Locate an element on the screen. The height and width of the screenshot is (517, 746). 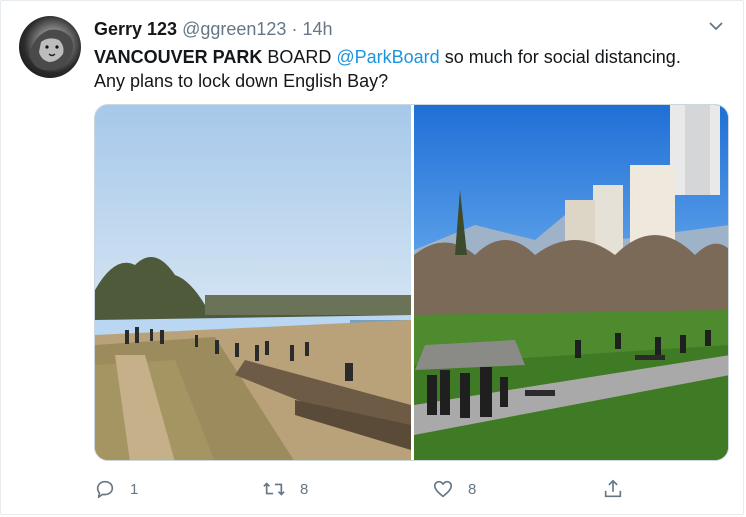
tweet-header: Gerry 123 @ggreen123 · 14h is located at coordinates (213, 30).